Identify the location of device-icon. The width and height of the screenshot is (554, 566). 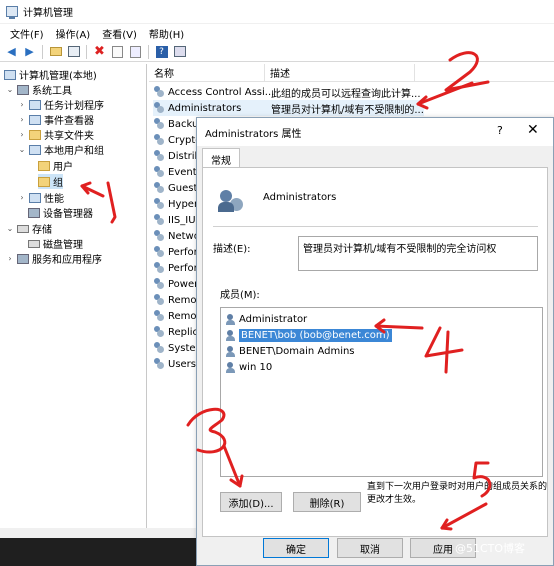
(34, 212).